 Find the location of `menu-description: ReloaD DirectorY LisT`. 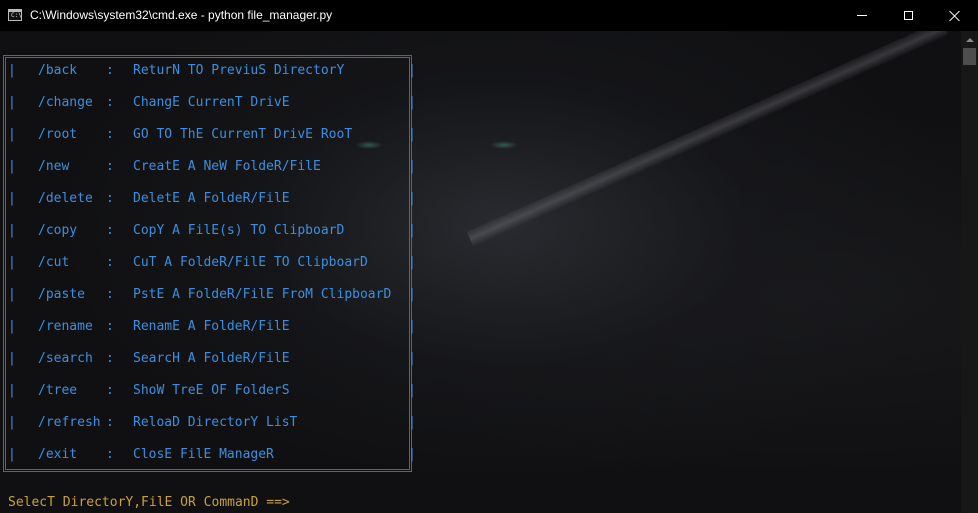

menu-description: ReloaD DirectorY LisT is located at coordinates (215, 422).